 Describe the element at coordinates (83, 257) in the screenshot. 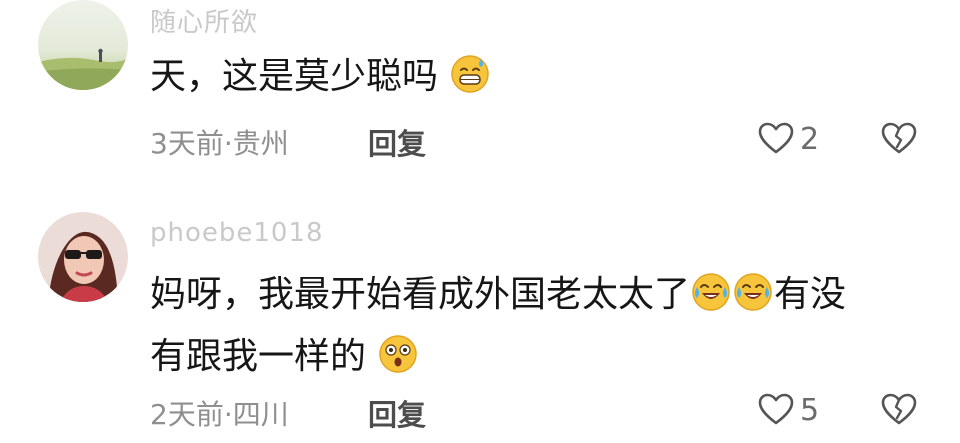

I see `avatar` at that location.